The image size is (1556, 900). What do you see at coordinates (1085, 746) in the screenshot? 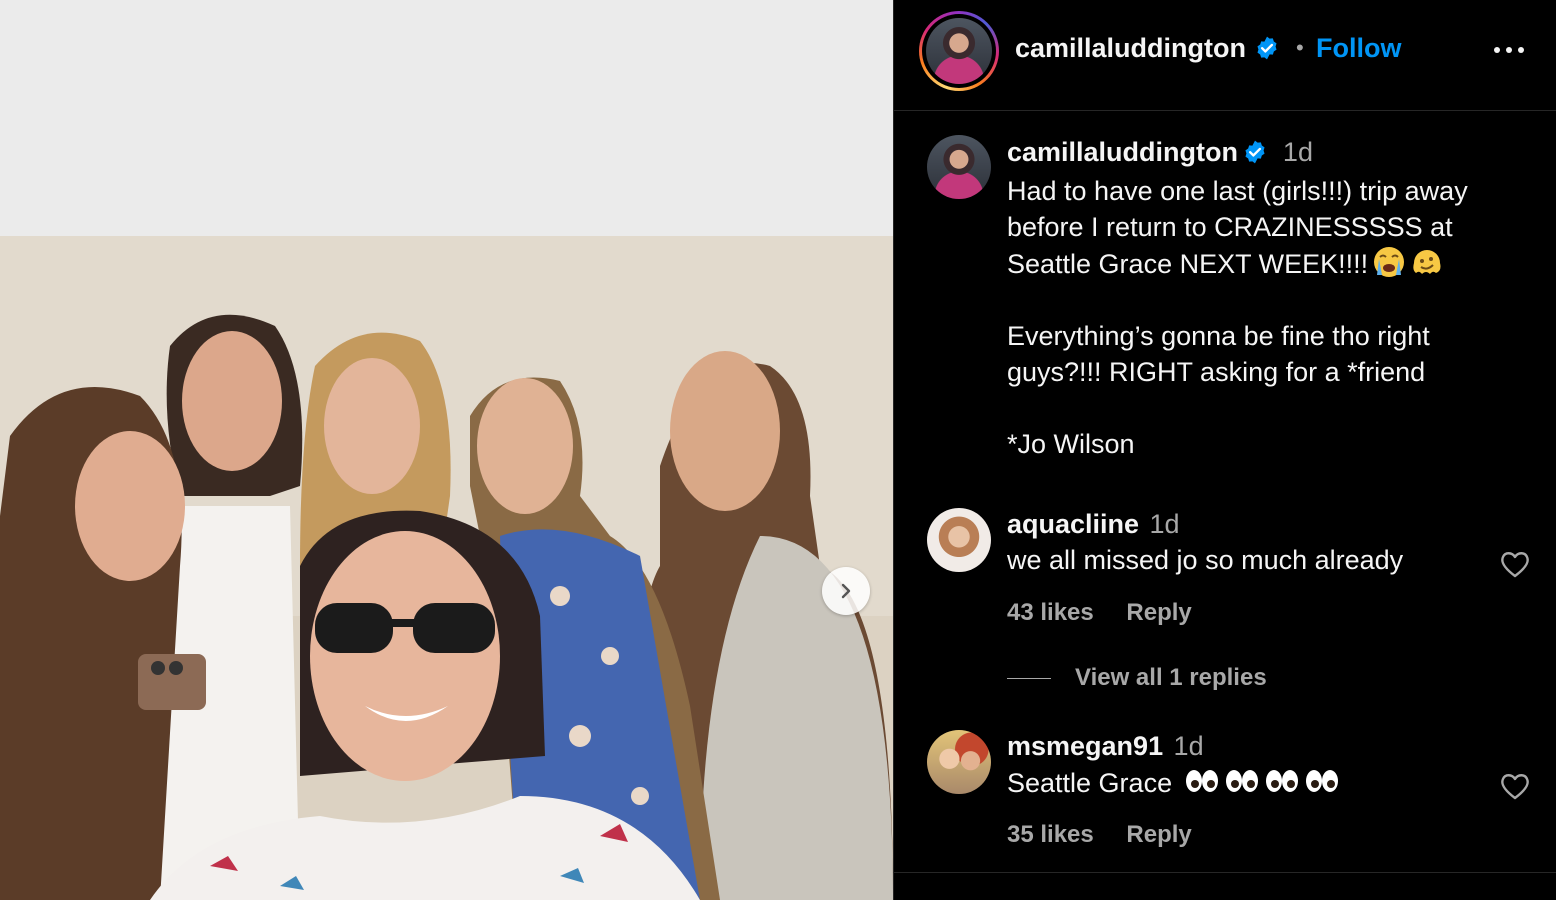
I see `comment-username: msmegan91` at bounding box center [1085, 746].